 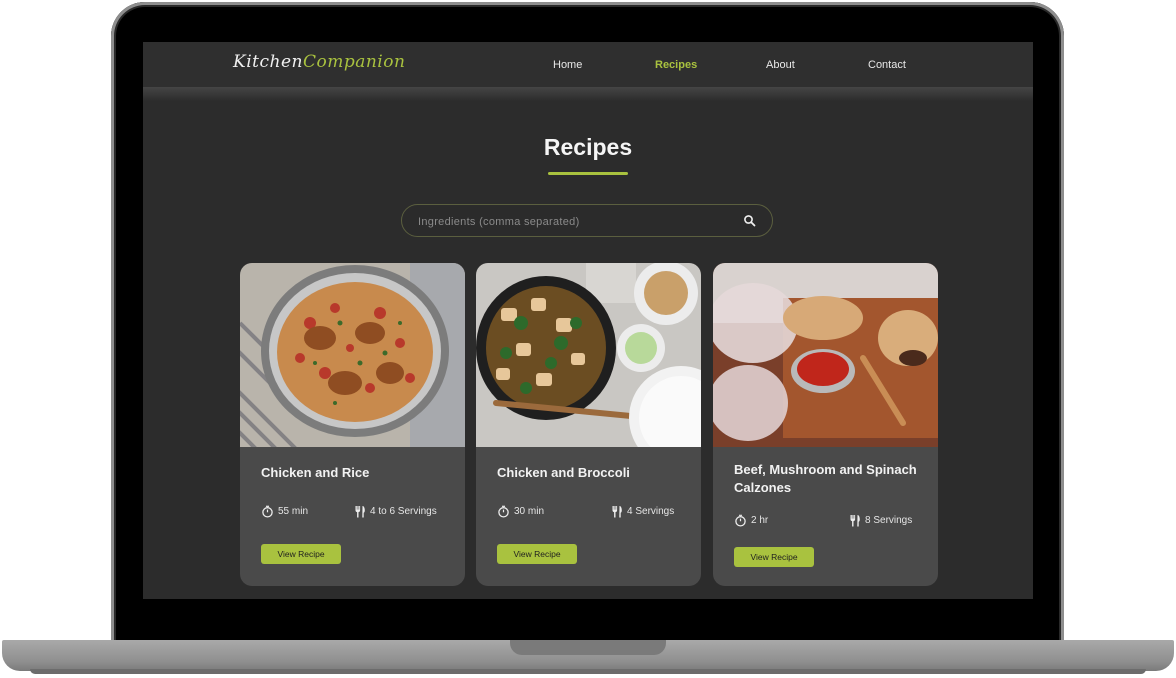 What do you see at coordinates (293, 511) in the screenshot?
I see `recipe-time-label: 55 min` at bounding box center [293, 511].